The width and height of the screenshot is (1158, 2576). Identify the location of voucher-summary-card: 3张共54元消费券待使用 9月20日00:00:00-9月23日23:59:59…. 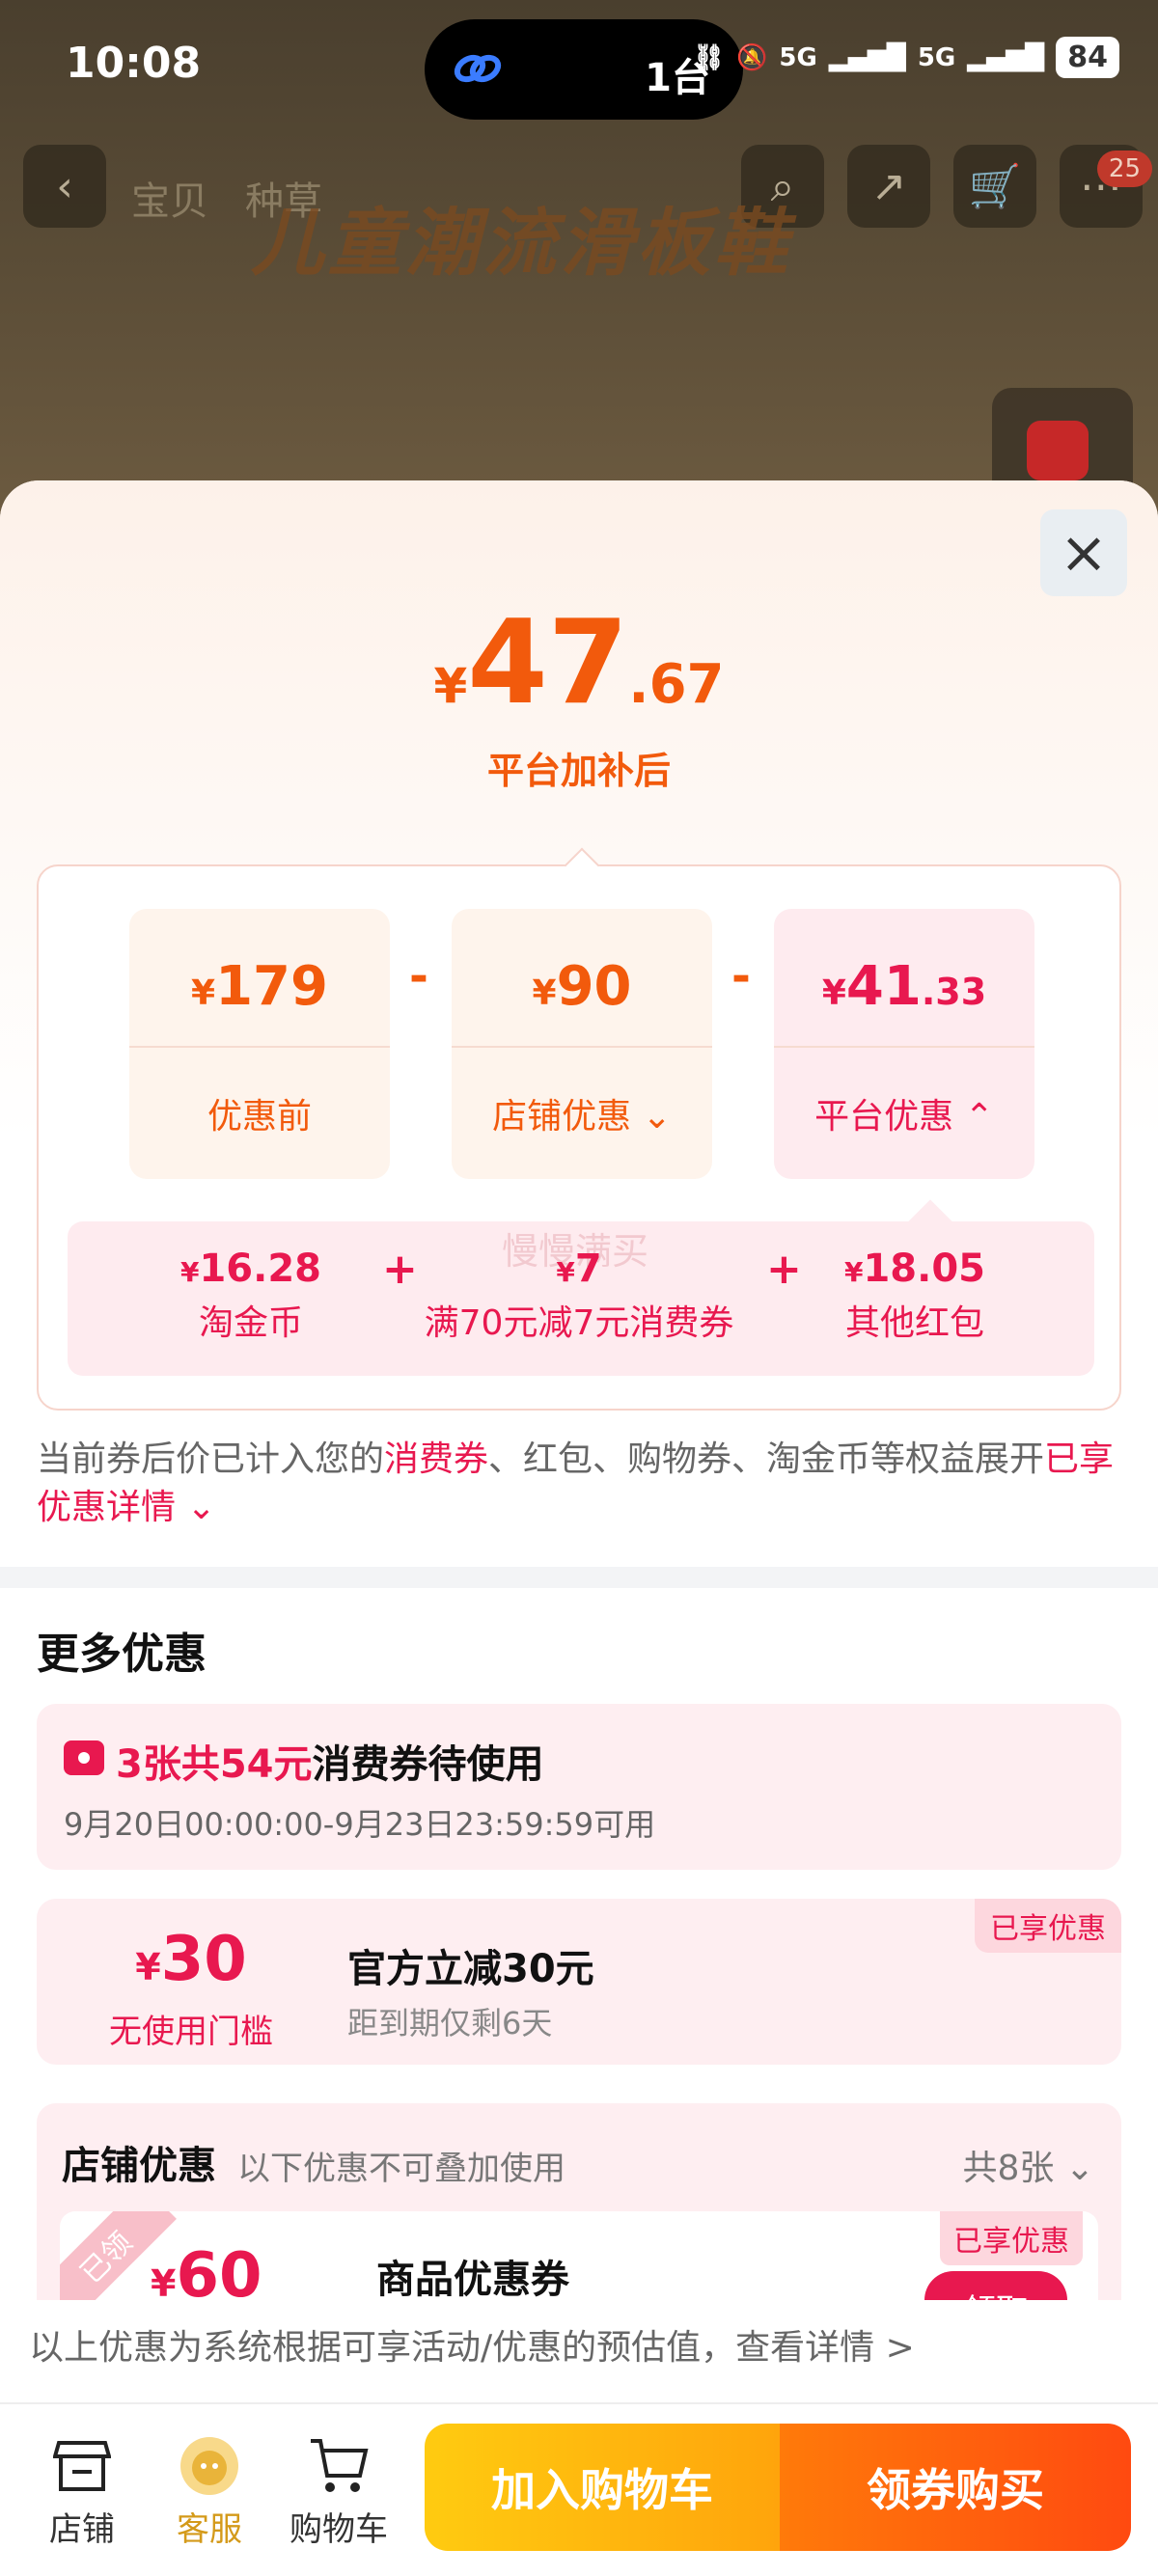
(579, 1787).